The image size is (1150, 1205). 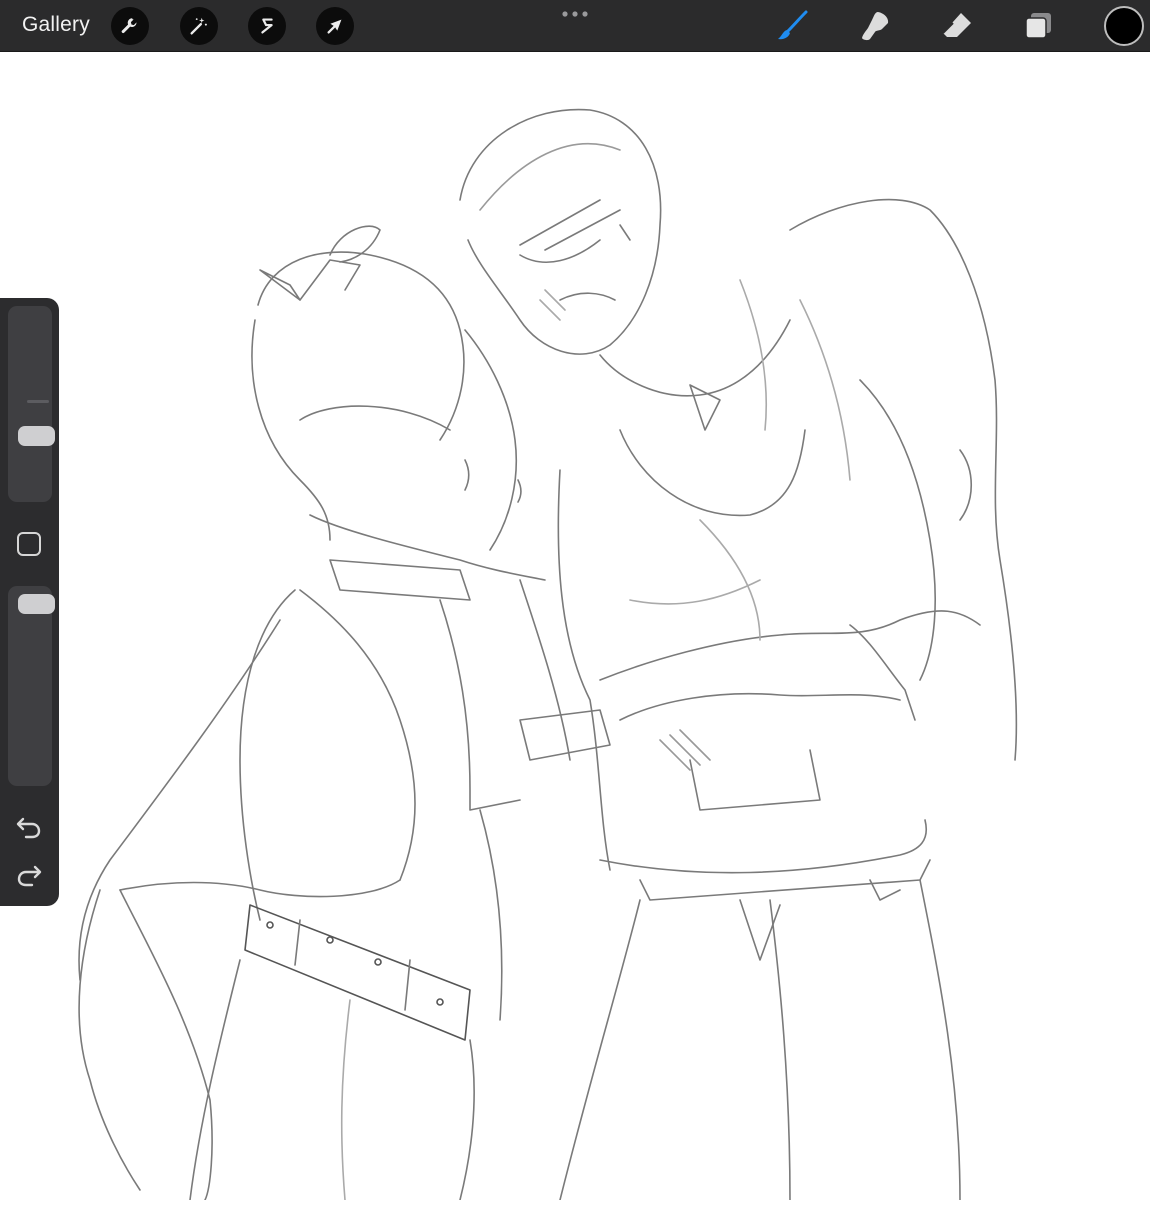 What do you see at coordinates (31, 686) in the screenshot?
I see `opacity-slider` at bounding box center [31, 686].